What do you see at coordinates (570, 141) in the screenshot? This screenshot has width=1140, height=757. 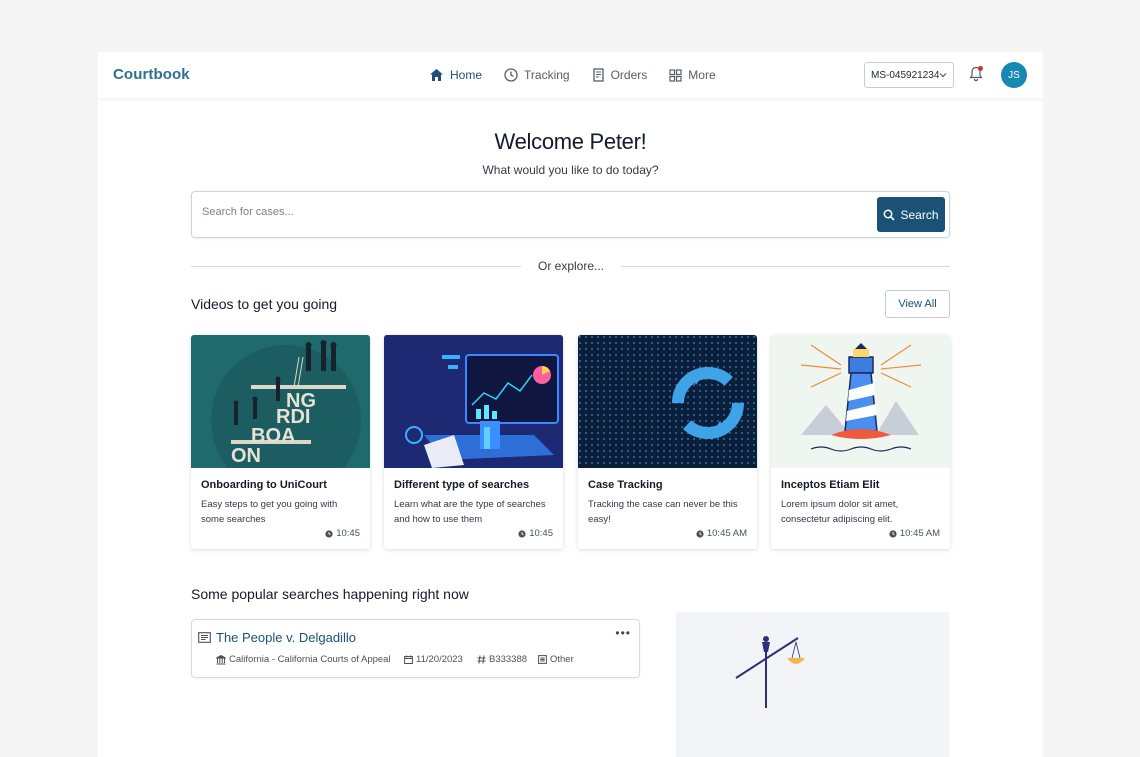 I see `page-title: Welcome Peter!` at bounding box center [570, 141].